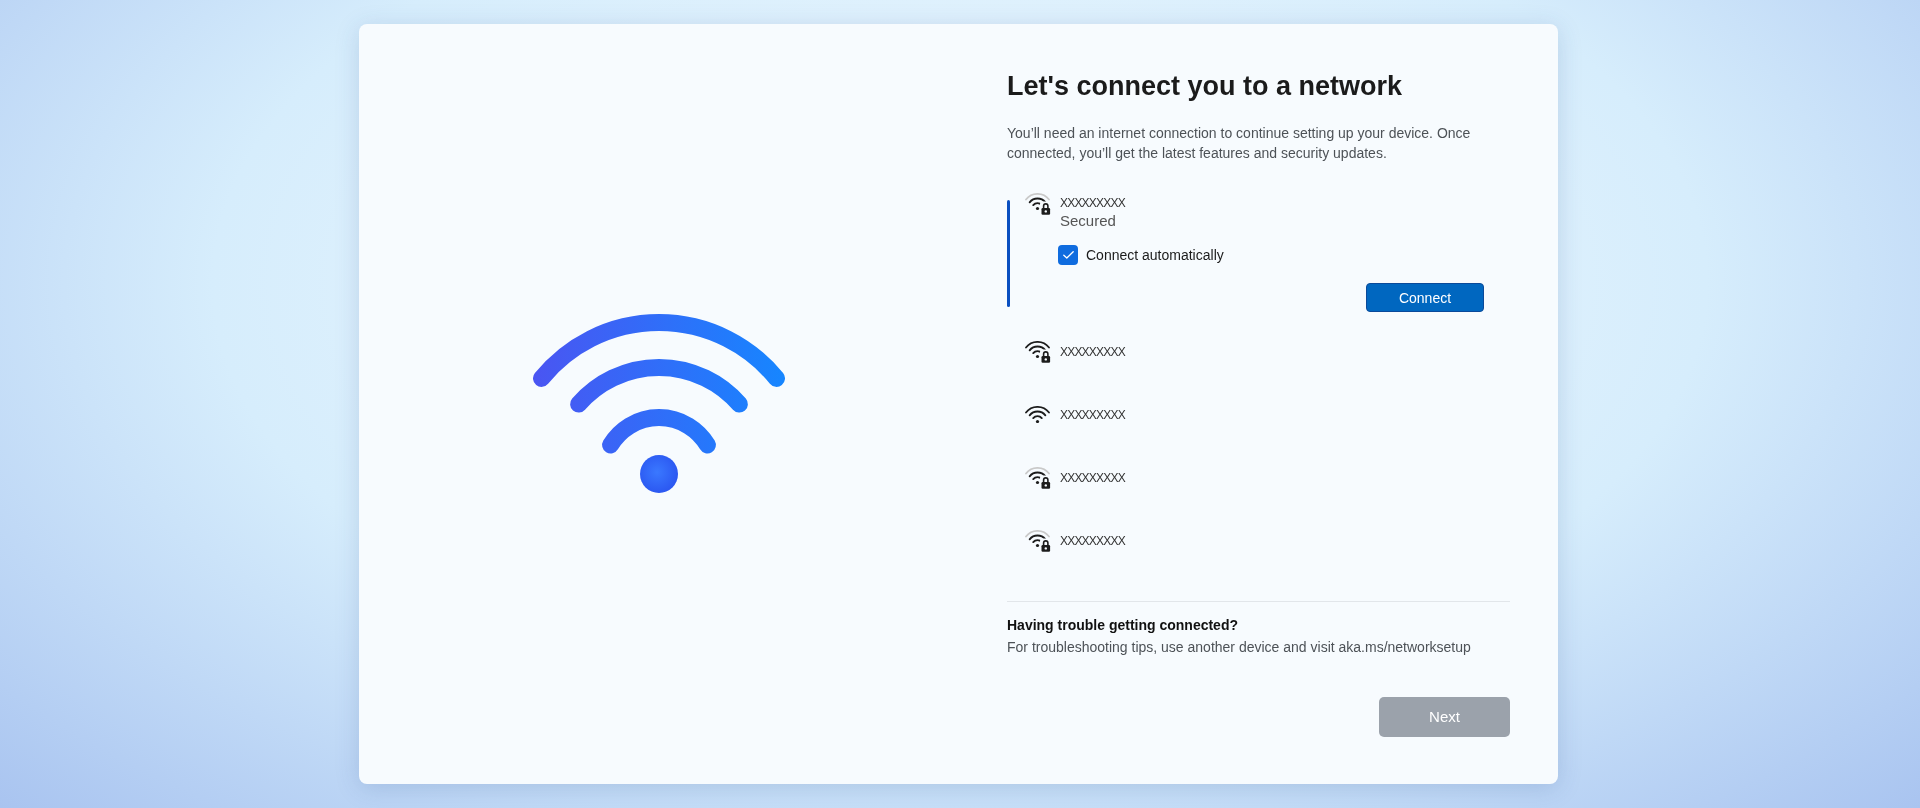 The width and height of the screenshot is (1920, 808). I want to click on page-title: Let's connect you to a network, so click(1205, 86).